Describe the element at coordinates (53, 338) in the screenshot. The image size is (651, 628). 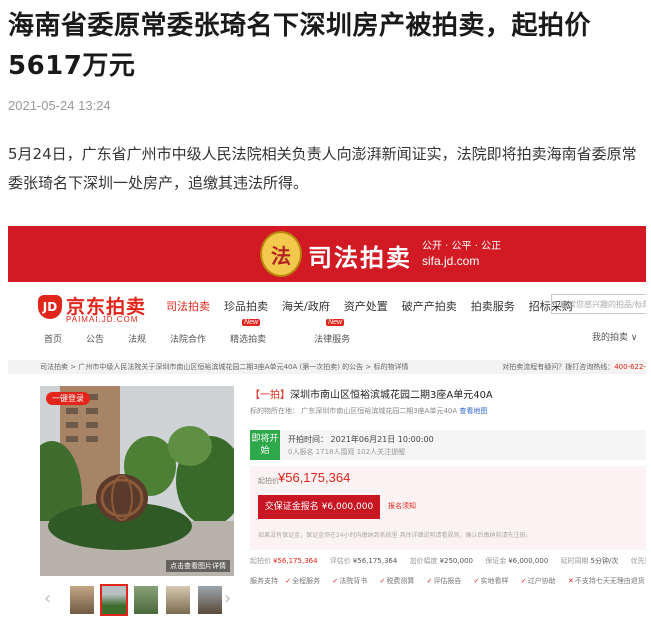
I see `subnav-home: 首页` at that location.